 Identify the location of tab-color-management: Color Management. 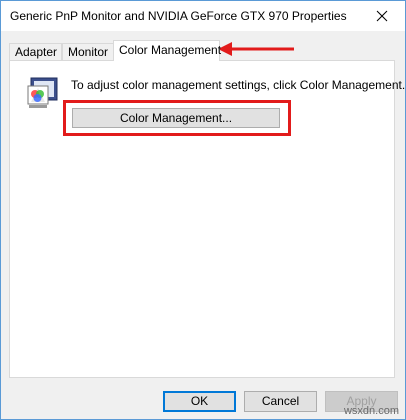
(167, 50).